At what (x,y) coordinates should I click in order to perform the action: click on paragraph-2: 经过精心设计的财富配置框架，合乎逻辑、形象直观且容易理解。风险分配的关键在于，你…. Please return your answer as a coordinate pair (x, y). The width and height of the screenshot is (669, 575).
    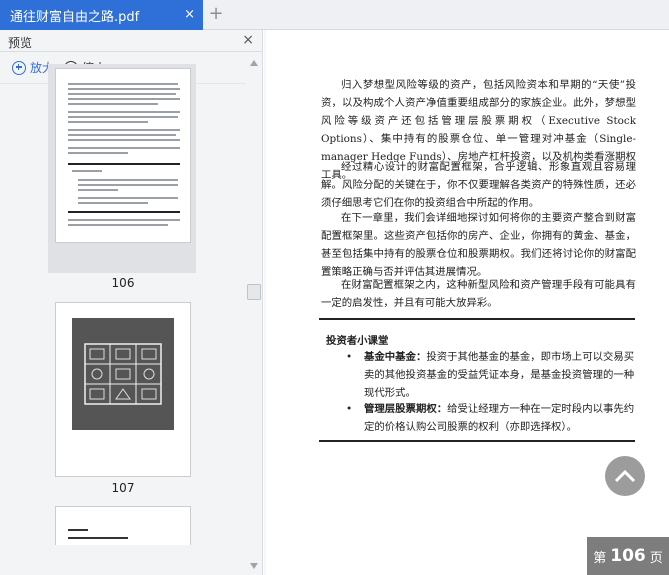
    Looking at the image, I should click on (478, 185).